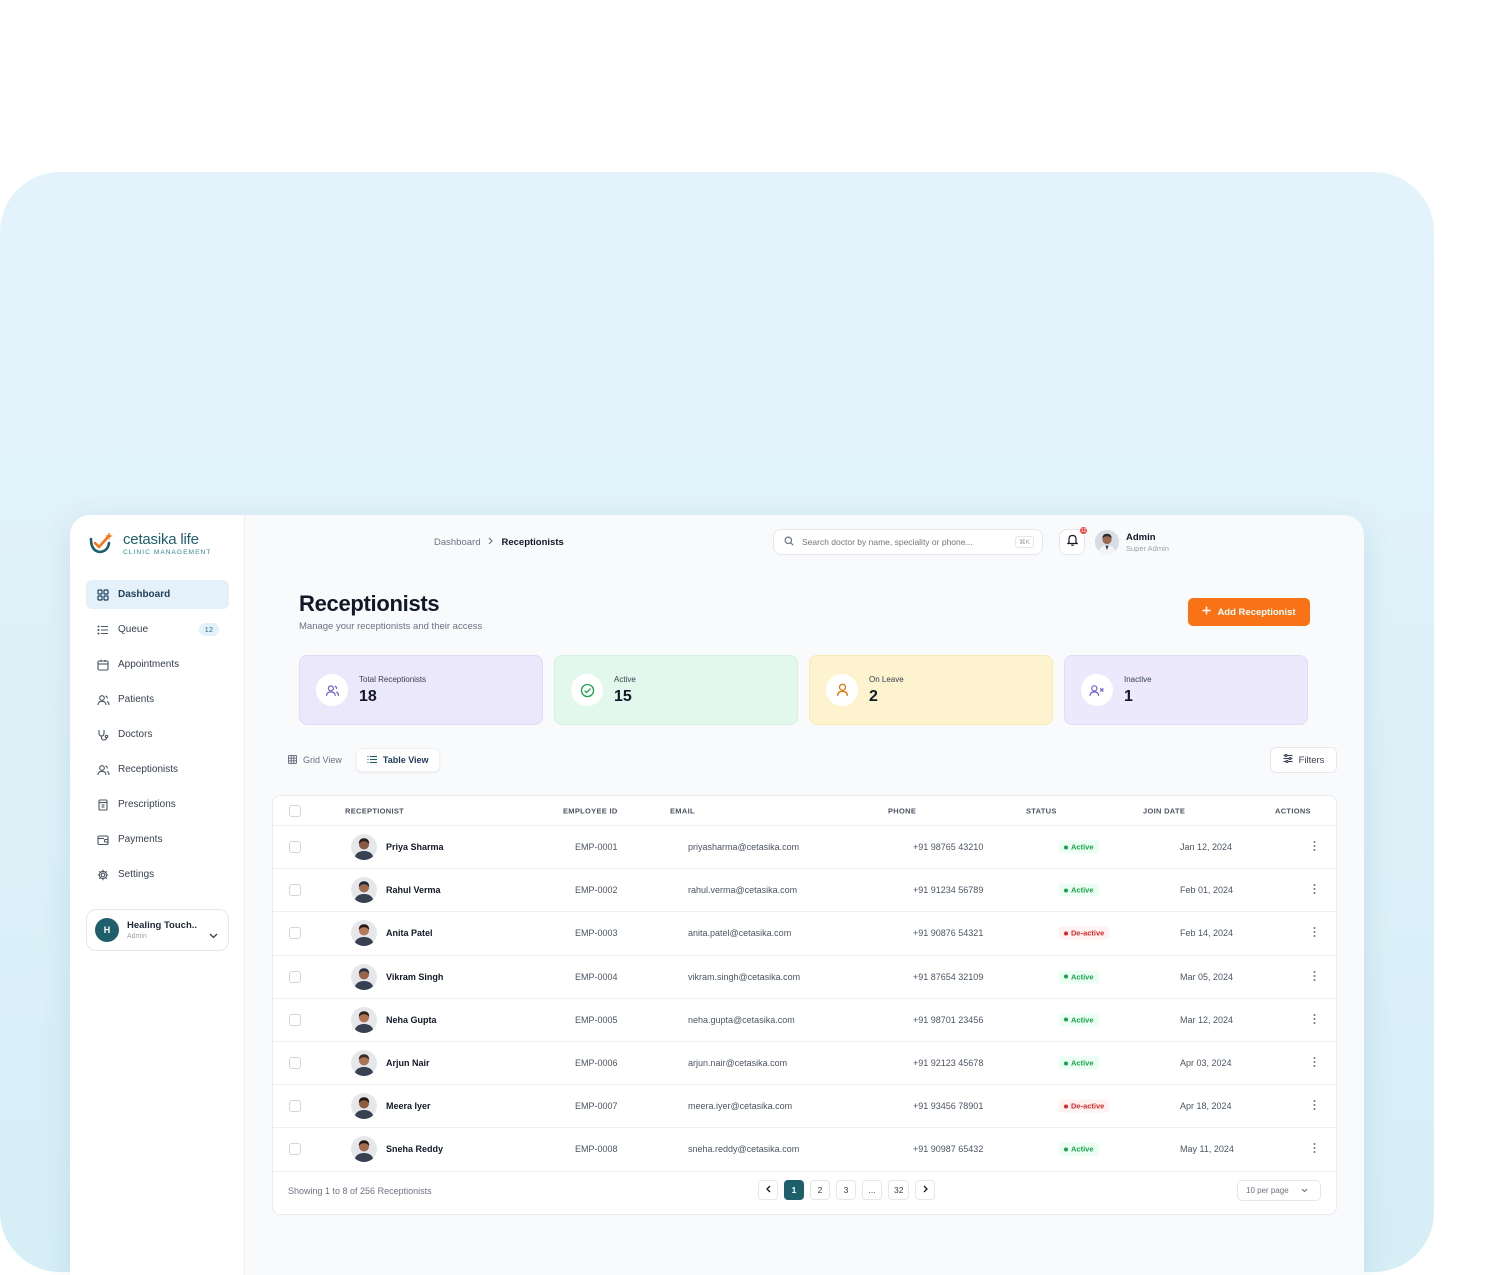  I want to click on phone: +91 98765 43210, so click(948, 847).